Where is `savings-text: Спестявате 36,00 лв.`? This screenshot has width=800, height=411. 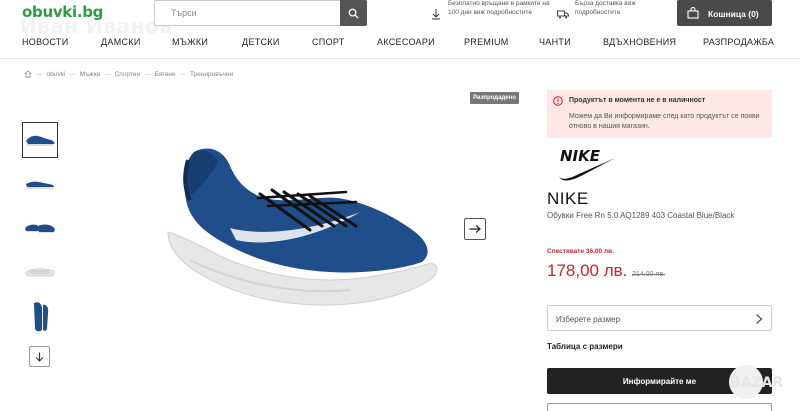
savings-text: Спестявате 36,00 лв. is located at coordinates (580, 251).